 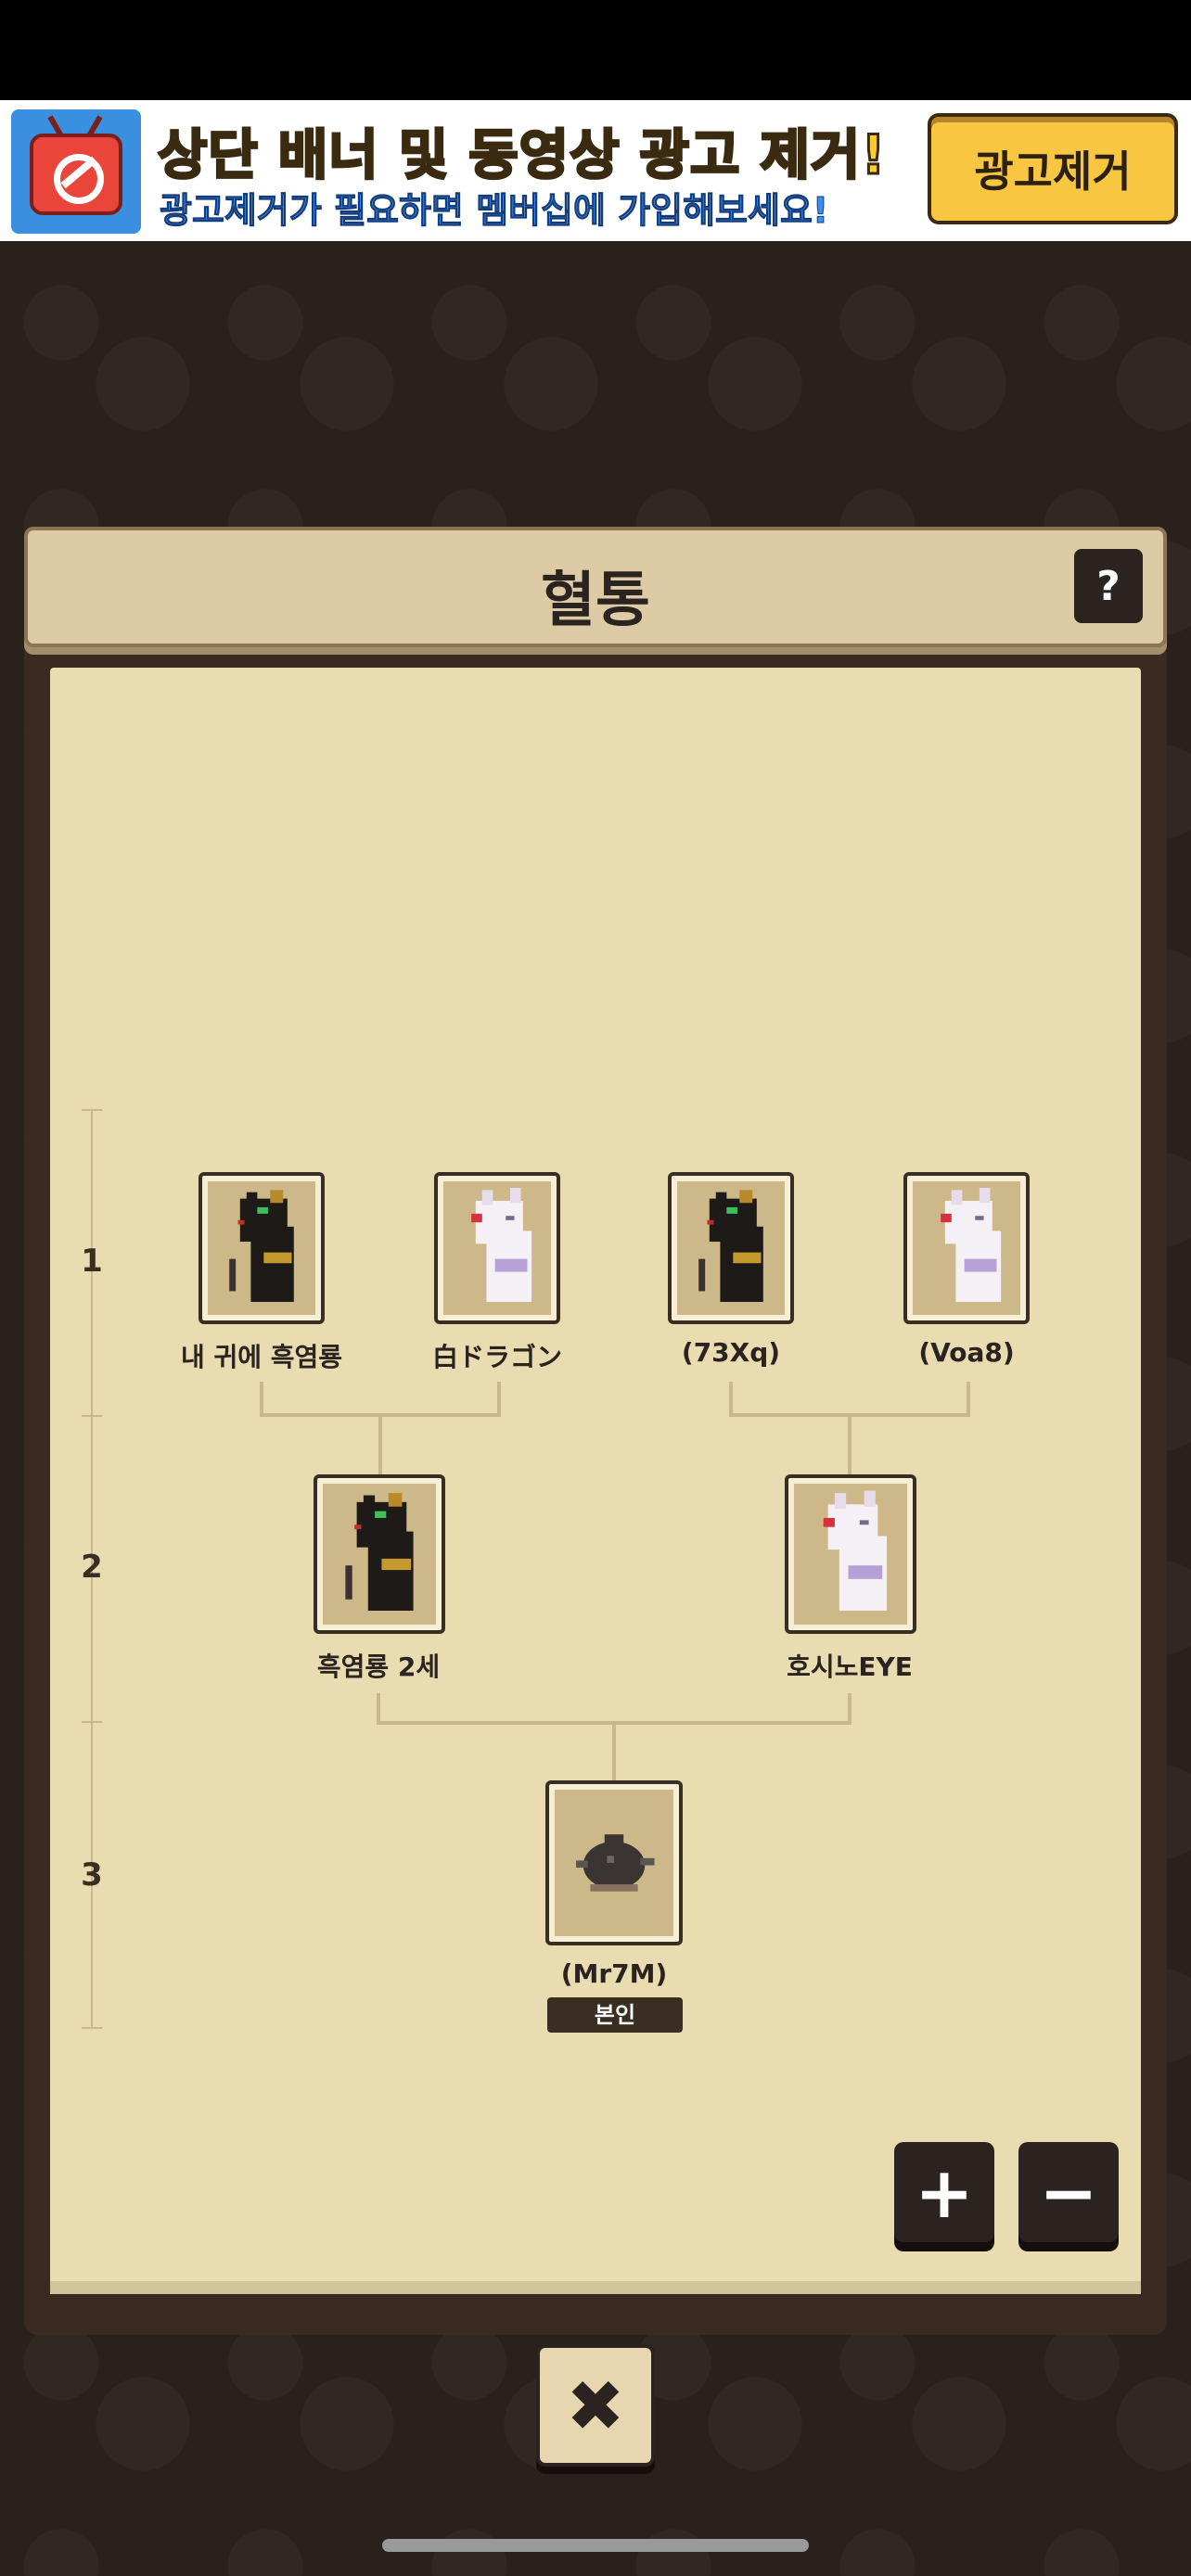 What do you see at coordinates (494, 211) in the screenshot?
I see `ad-subtitle: 광고제거가 필요하면 멤버십에 가입해보세요!` at bounding box center [494, 211].